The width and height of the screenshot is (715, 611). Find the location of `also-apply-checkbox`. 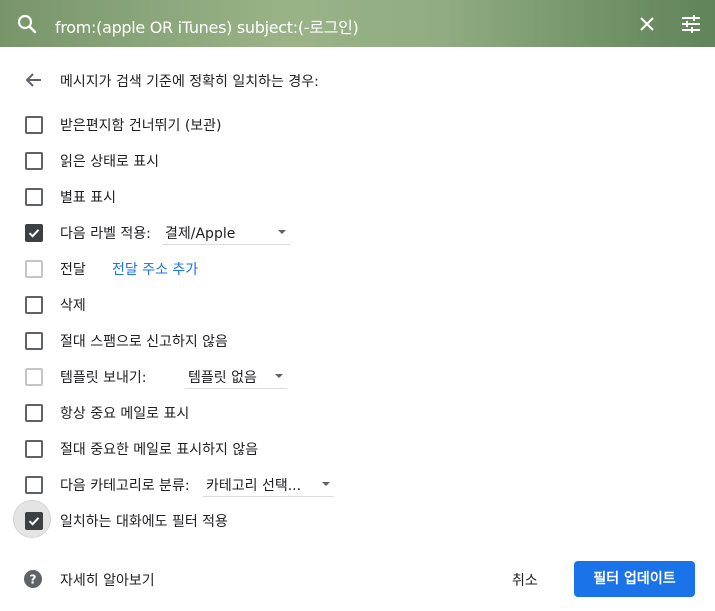

also-apply-checkbox is located at coordinates (34, 521).